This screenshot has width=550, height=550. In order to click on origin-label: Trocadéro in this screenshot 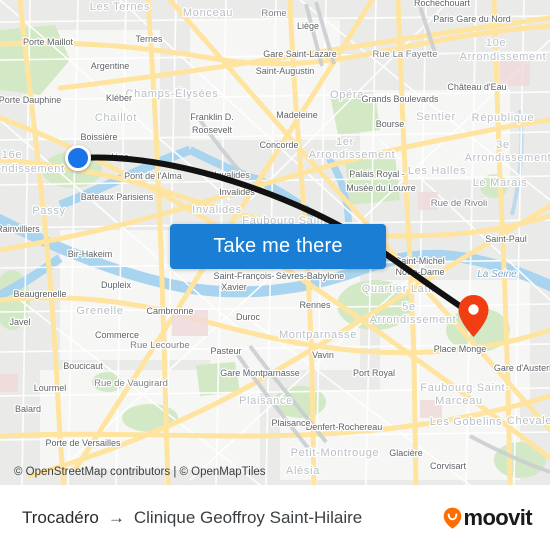, I will do `click(60, 517)`.